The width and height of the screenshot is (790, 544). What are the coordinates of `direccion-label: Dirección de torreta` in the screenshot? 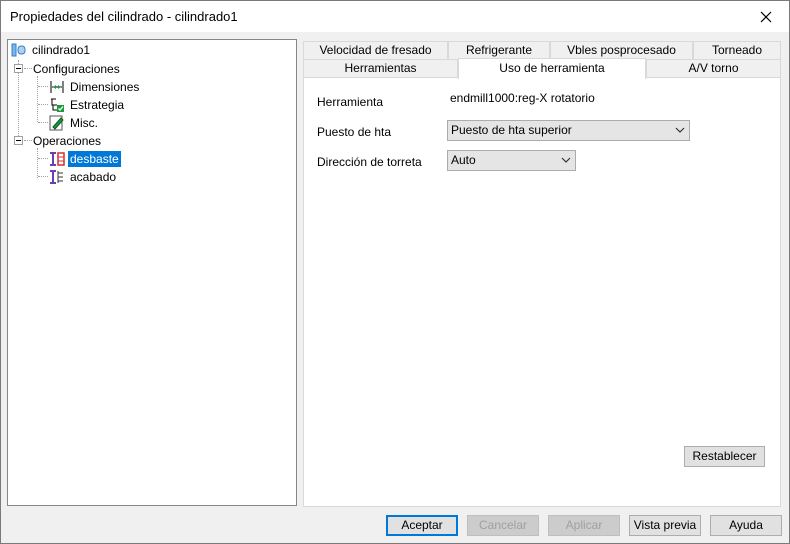 It's located at (369, 162).